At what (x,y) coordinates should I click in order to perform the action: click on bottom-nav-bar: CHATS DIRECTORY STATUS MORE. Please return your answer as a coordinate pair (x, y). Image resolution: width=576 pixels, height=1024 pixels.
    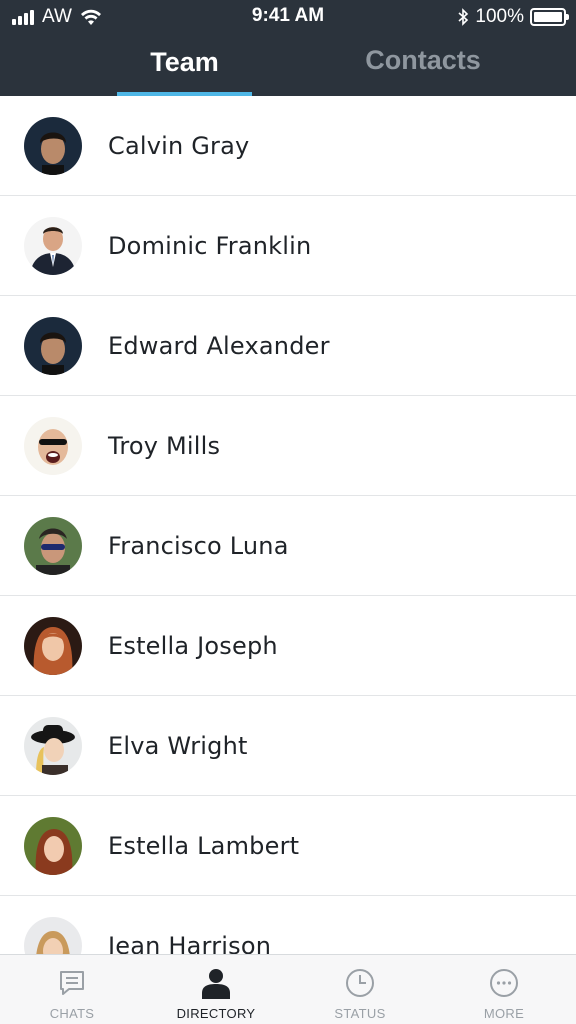
    Looking at the image, I should click on (288, 989).